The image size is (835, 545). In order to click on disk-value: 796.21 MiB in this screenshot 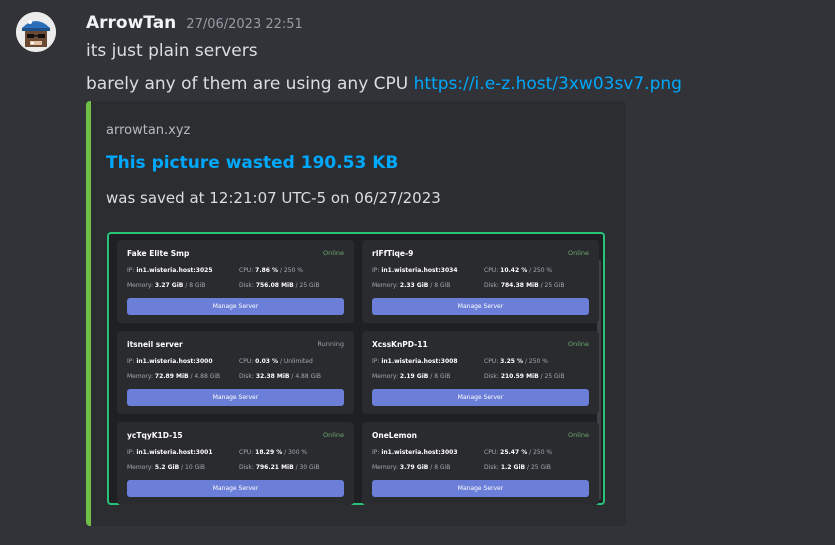, I will do `click(274, 467)`.